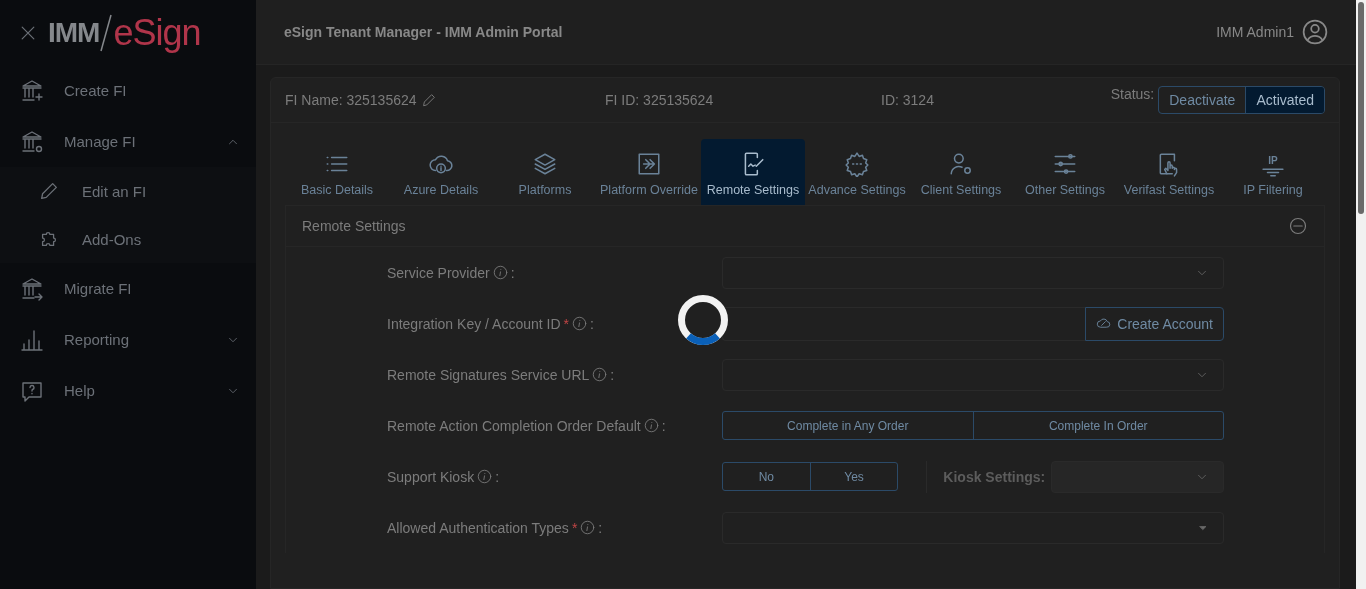  Describe the element at coordinates (431, 476) in the screenshot. I see `field-label: Support Kiosk` at that location.